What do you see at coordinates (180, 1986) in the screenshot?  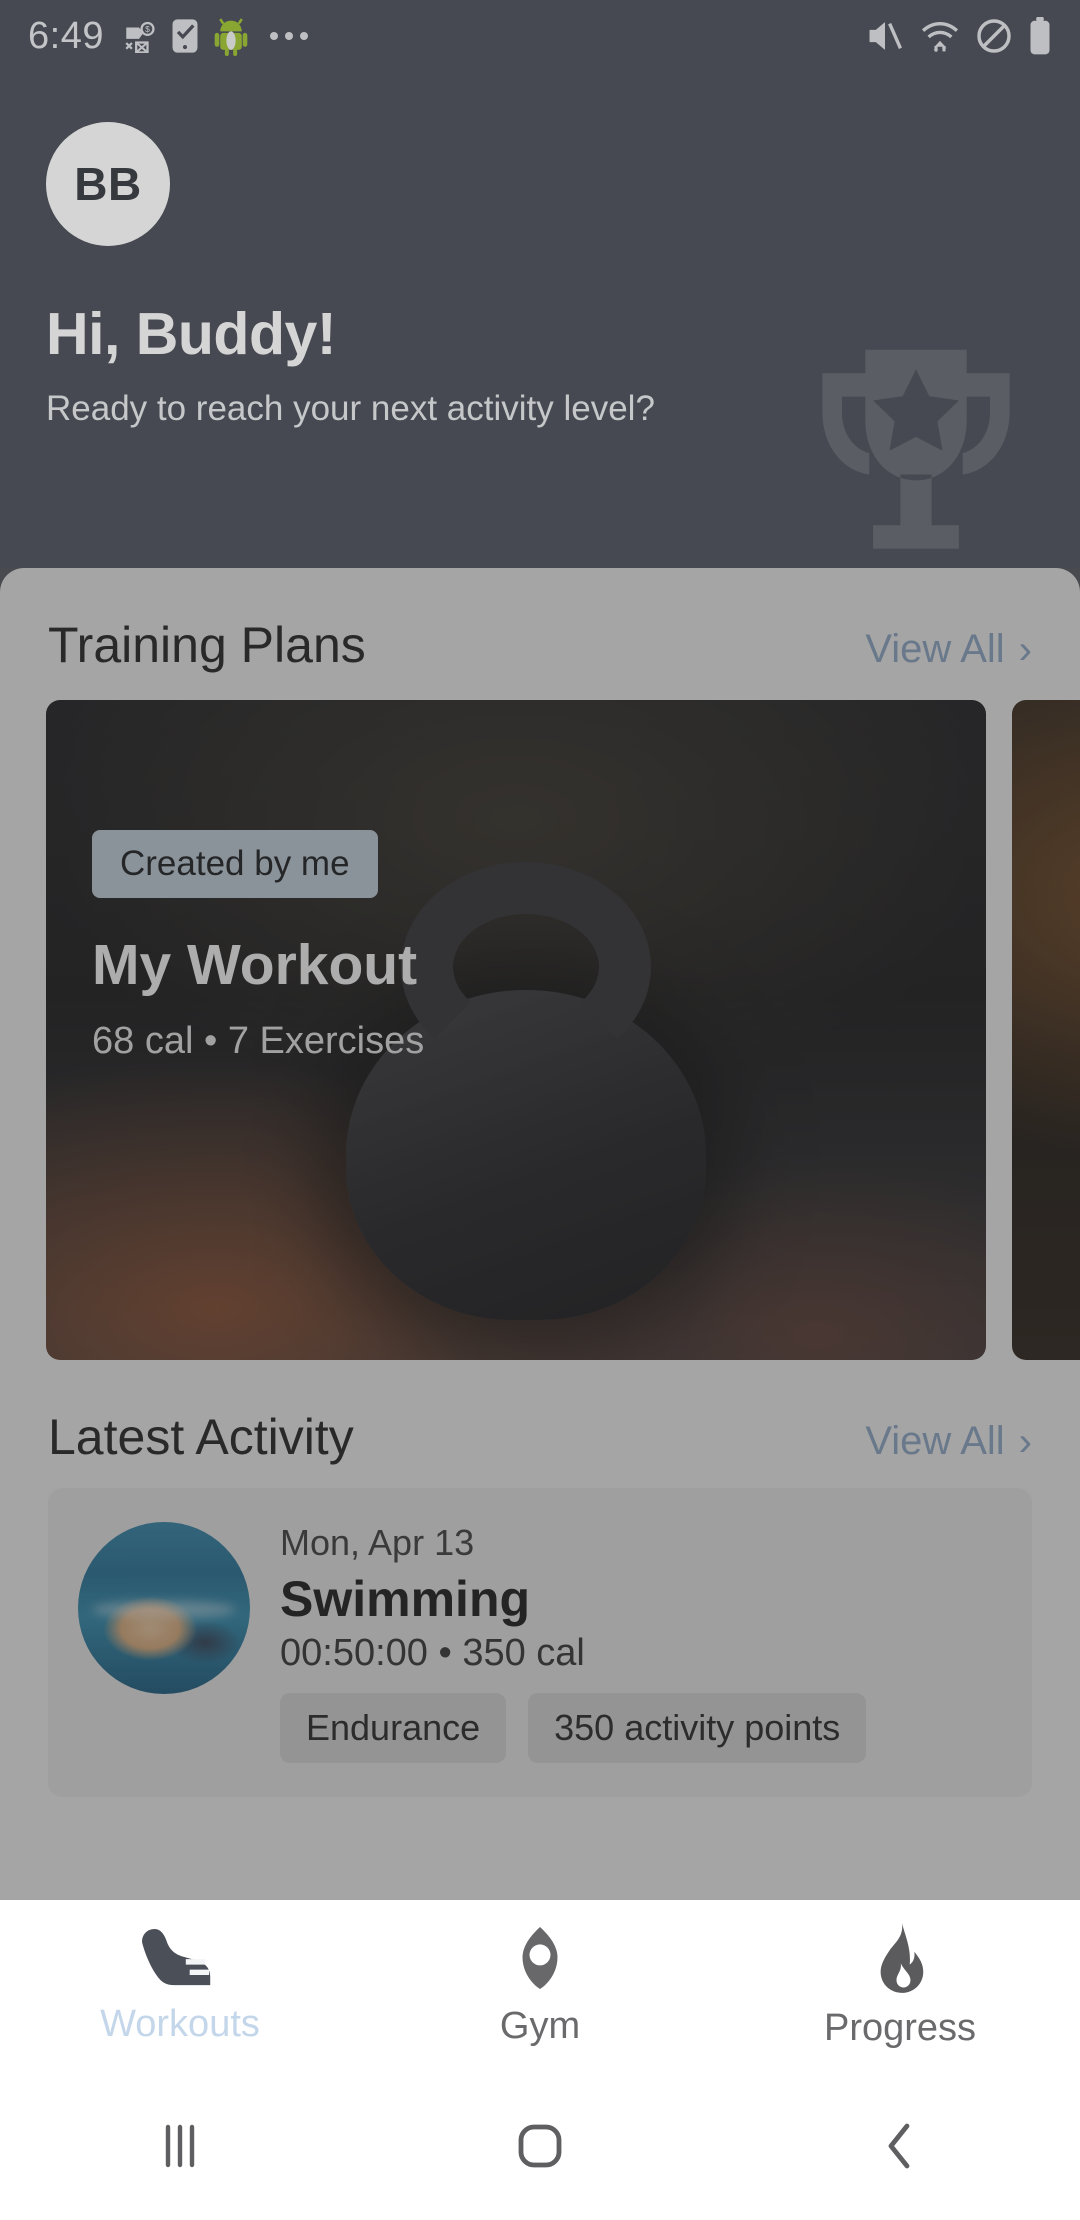 I see `tab-workouts: Workouts` at bounding box center [180, 1986].